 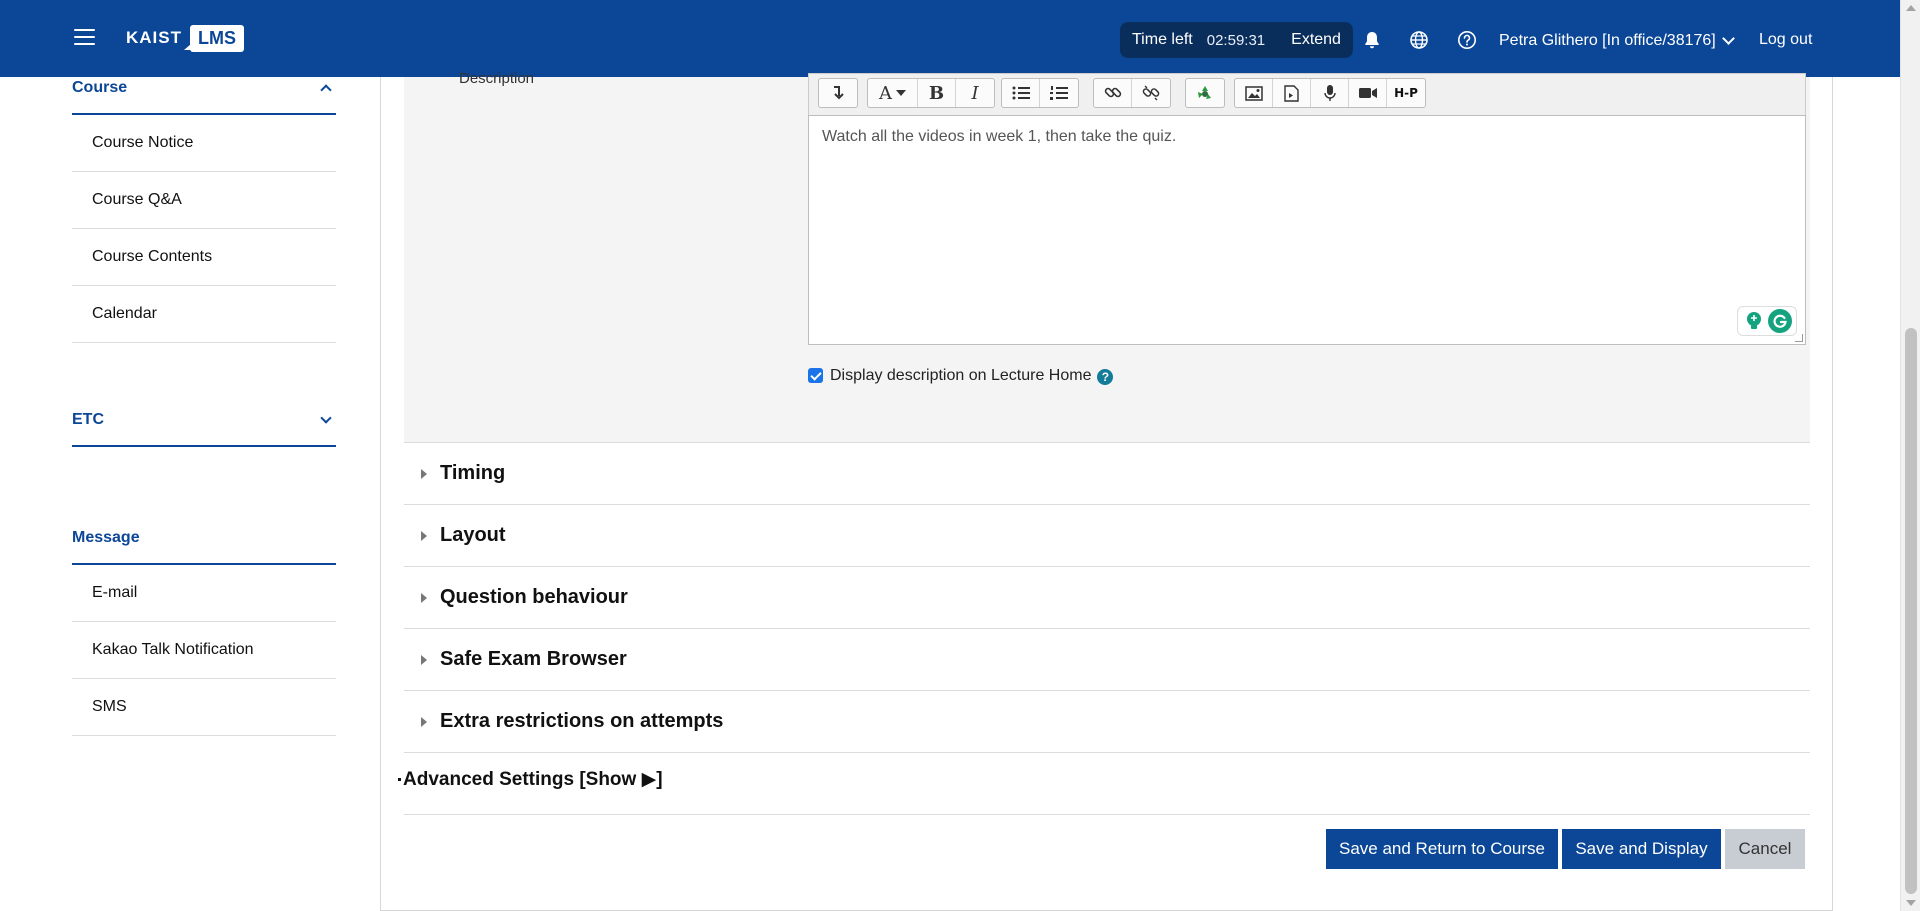 What do you see at coordinates (885, 93) in the screenshot?
I see `font-icon: A` at bounding box center [885, 93].